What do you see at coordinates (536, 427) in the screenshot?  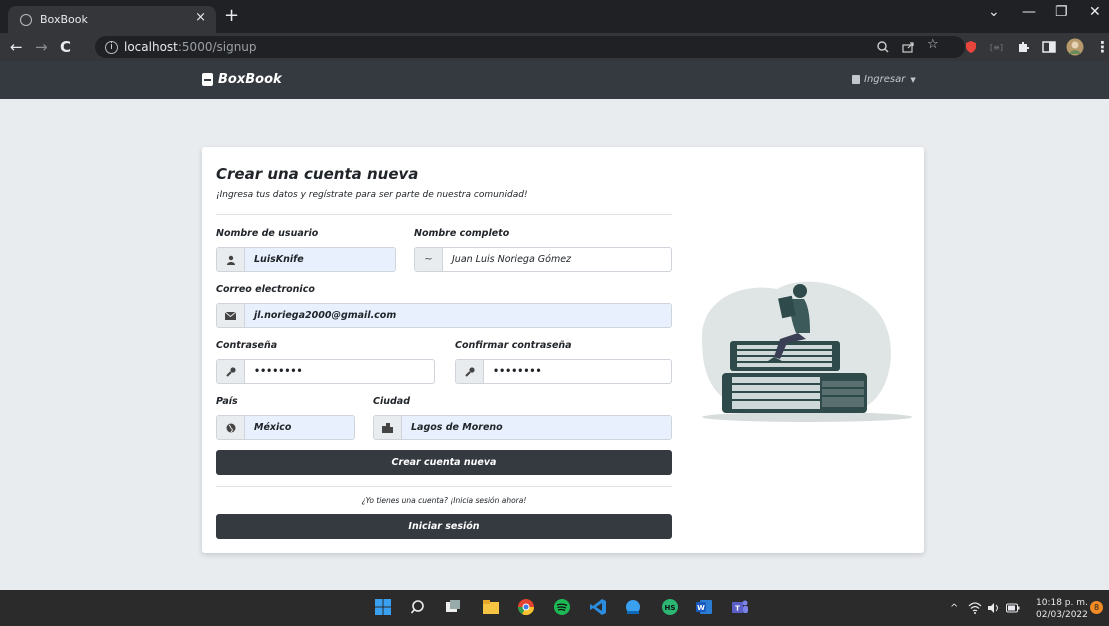 I see `city-value: Lagos de Moreno` at bounding box center [536, 427].